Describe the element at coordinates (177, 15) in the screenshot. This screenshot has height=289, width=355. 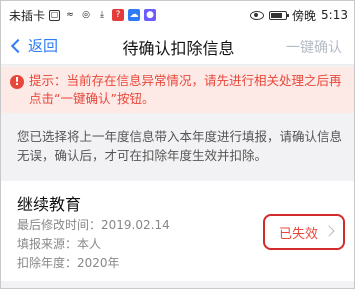
I see `status-bar: 未插卡 ▢ ≈ ◎ ⤓ ? ☁ ● 傍晚 5:13` at that location.